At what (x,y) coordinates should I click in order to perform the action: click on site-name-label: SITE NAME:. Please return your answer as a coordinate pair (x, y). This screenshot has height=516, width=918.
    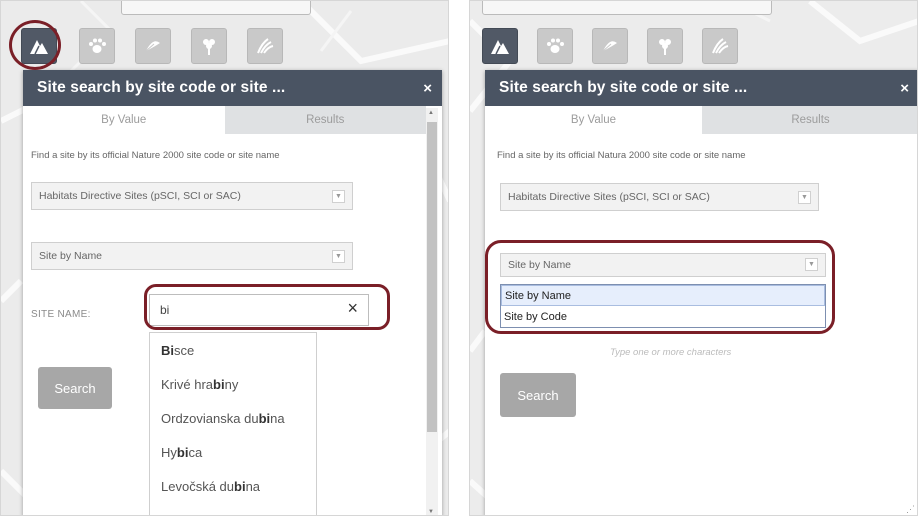
    Looking at the image, I should click on (61, 314).